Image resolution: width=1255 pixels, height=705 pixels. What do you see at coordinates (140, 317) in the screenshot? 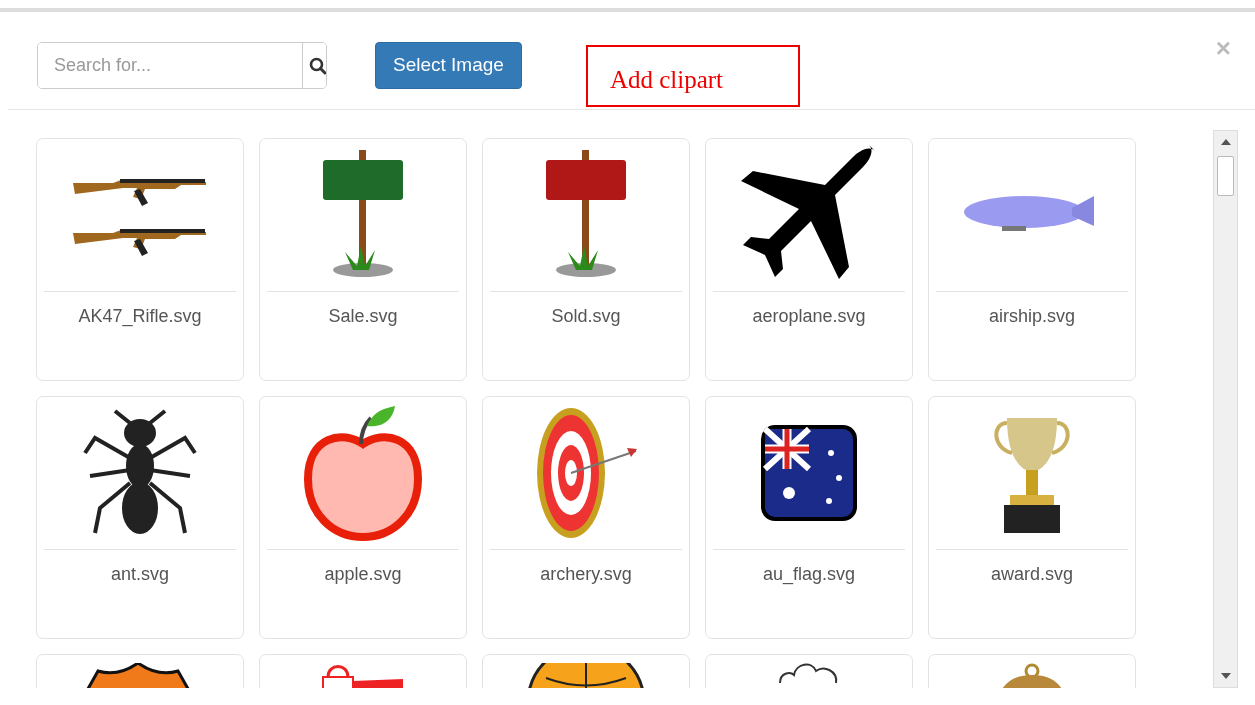
I see `clipart-filename: AK47_Rifle.svg` at bounding box center [140, 317].